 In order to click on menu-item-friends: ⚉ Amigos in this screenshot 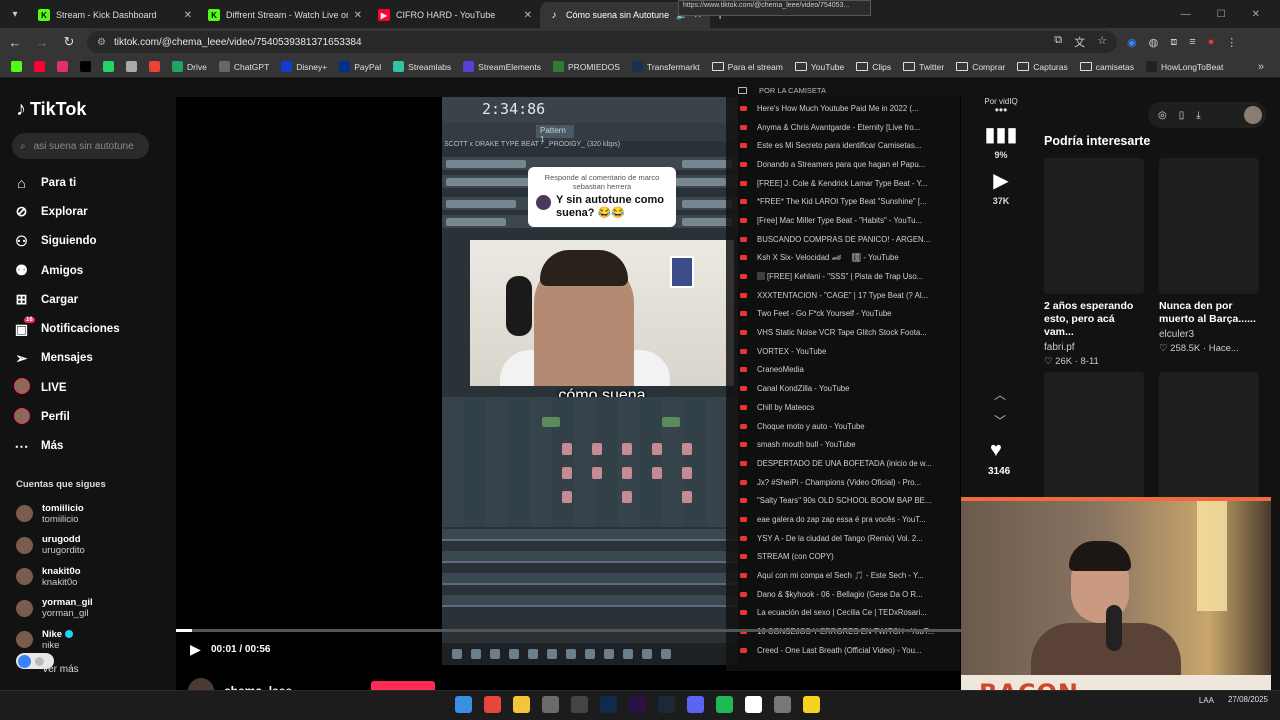, I will do `click(67, 270)`.